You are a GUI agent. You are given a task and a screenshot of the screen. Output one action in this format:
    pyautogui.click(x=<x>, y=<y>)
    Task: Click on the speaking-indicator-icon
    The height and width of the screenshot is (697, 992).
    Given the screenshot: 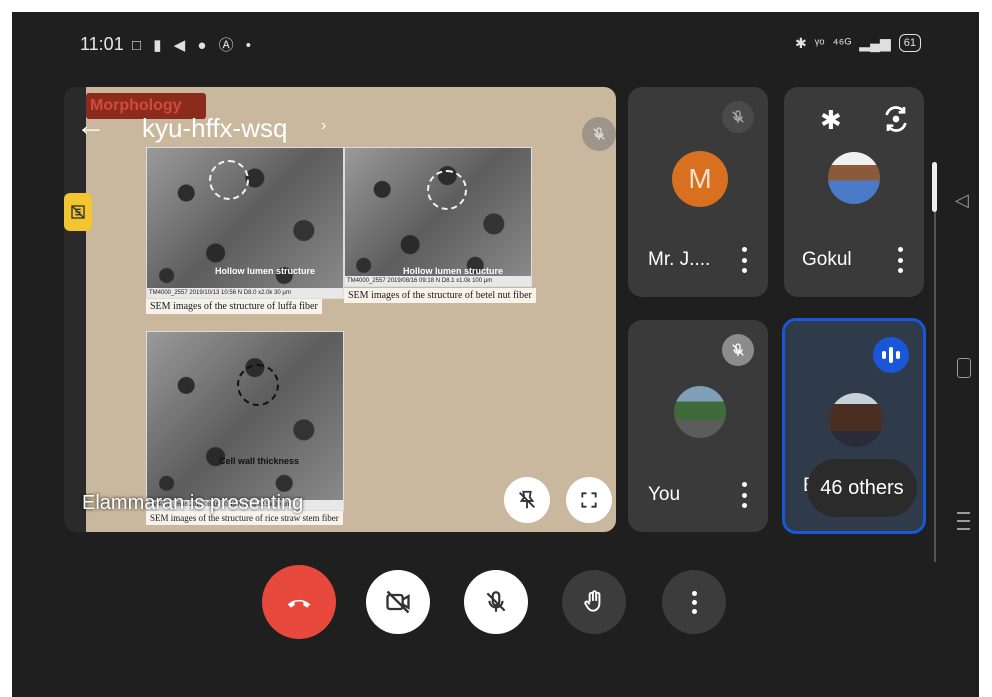 What is the action you would take?
    pyautogui.click(x=891, y=355)
    